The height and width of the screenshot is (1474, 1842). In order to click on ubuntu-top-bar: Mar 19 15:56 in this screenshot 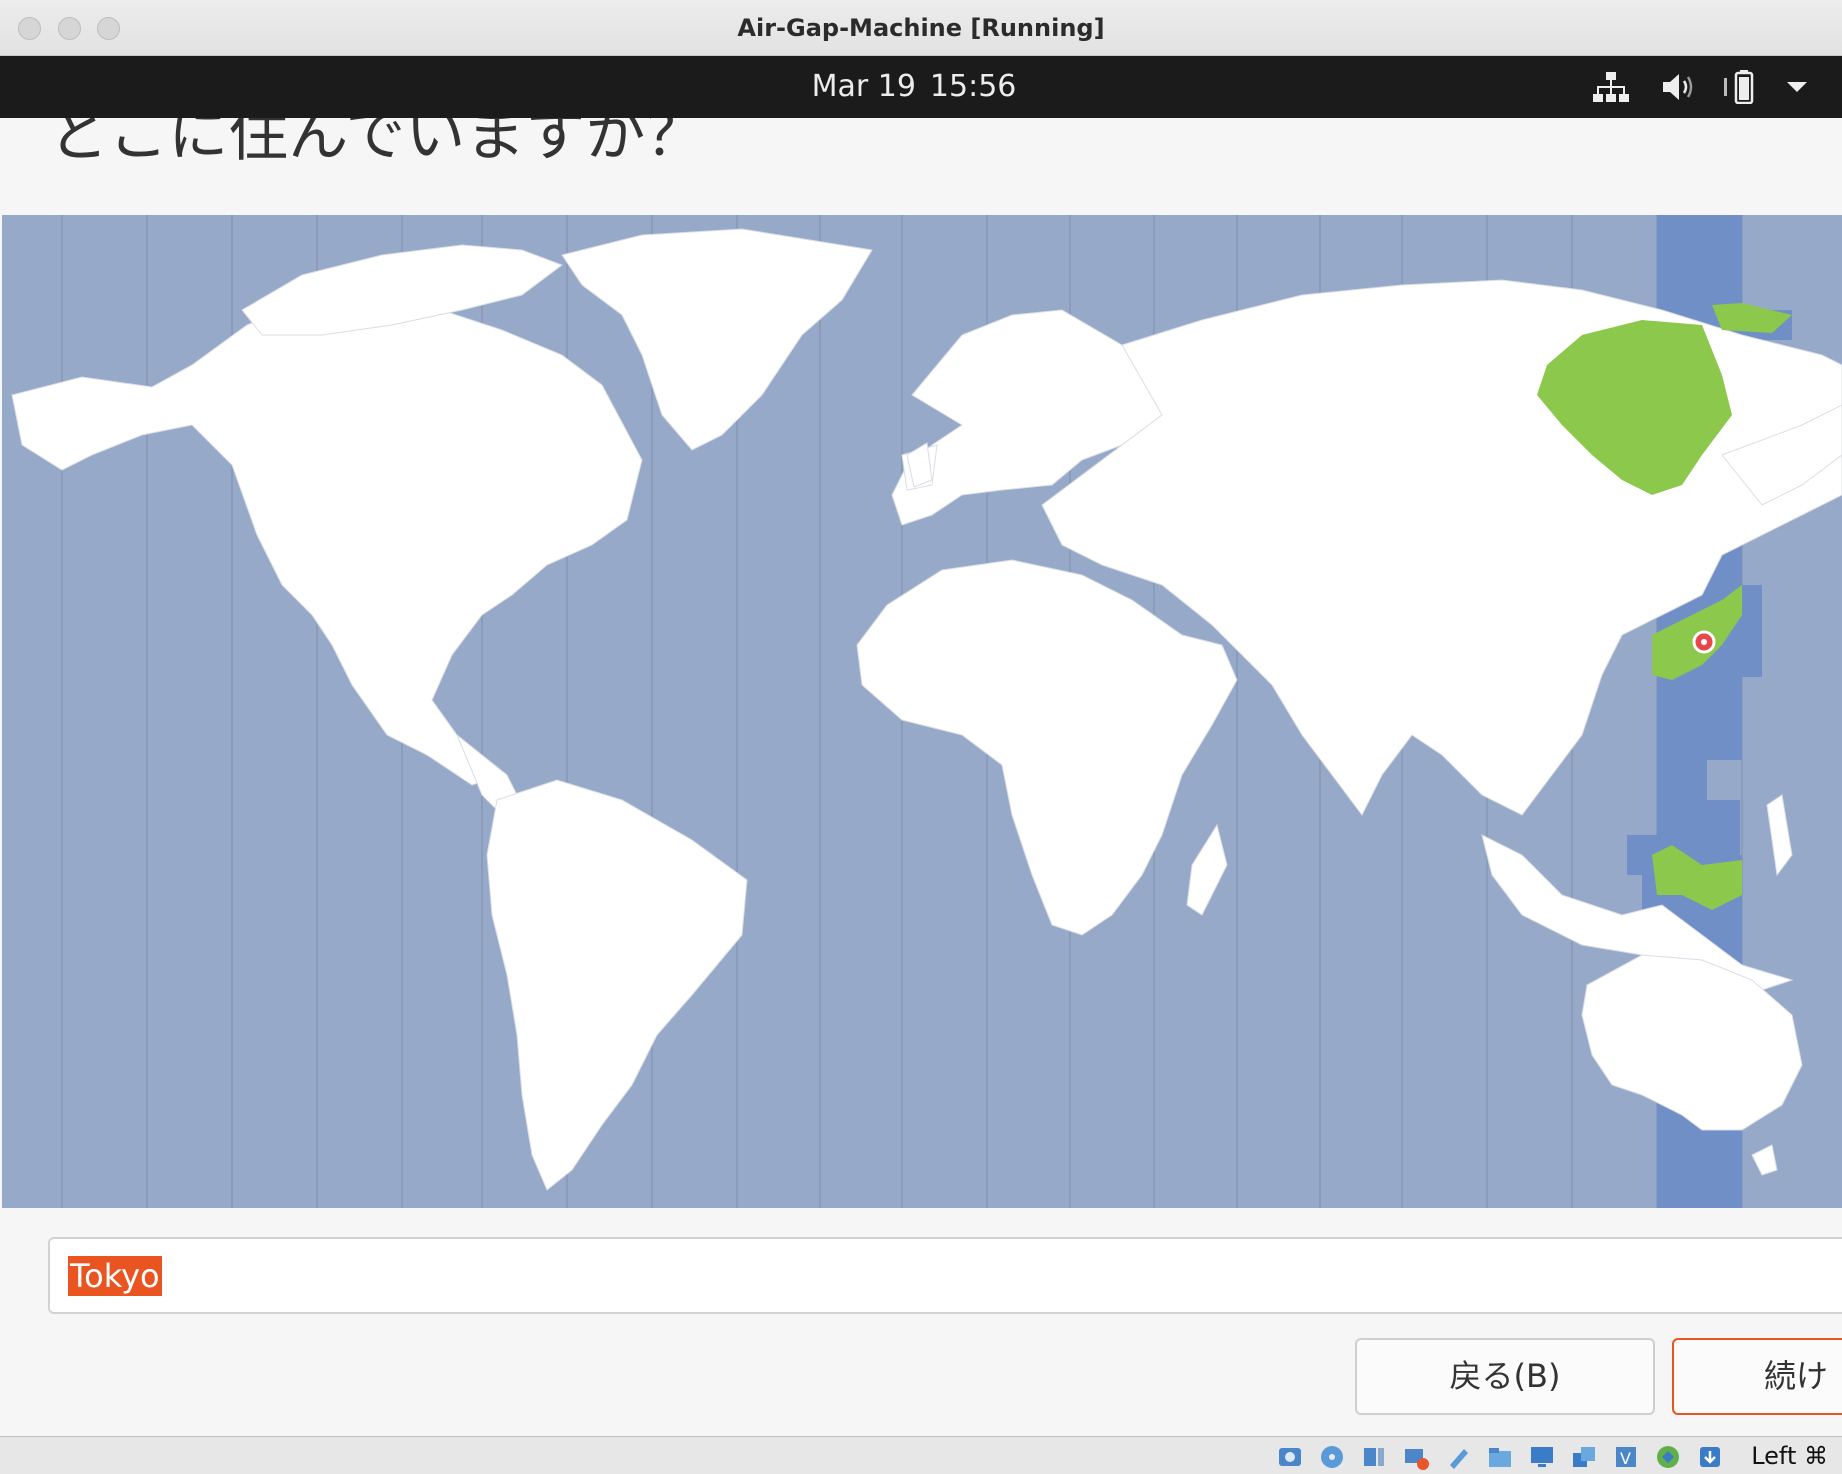, I will do `click(921, 87)`.